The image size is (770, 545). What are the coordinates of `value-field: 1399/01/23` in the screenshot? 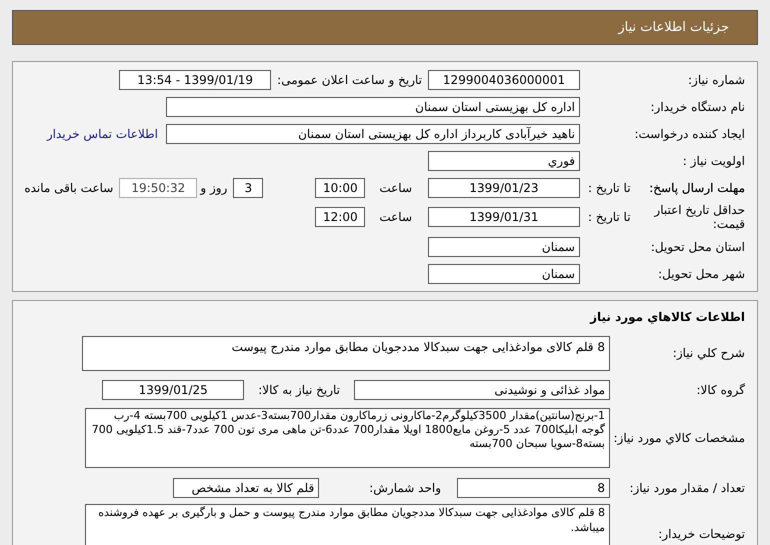 It's located at (504, 188).